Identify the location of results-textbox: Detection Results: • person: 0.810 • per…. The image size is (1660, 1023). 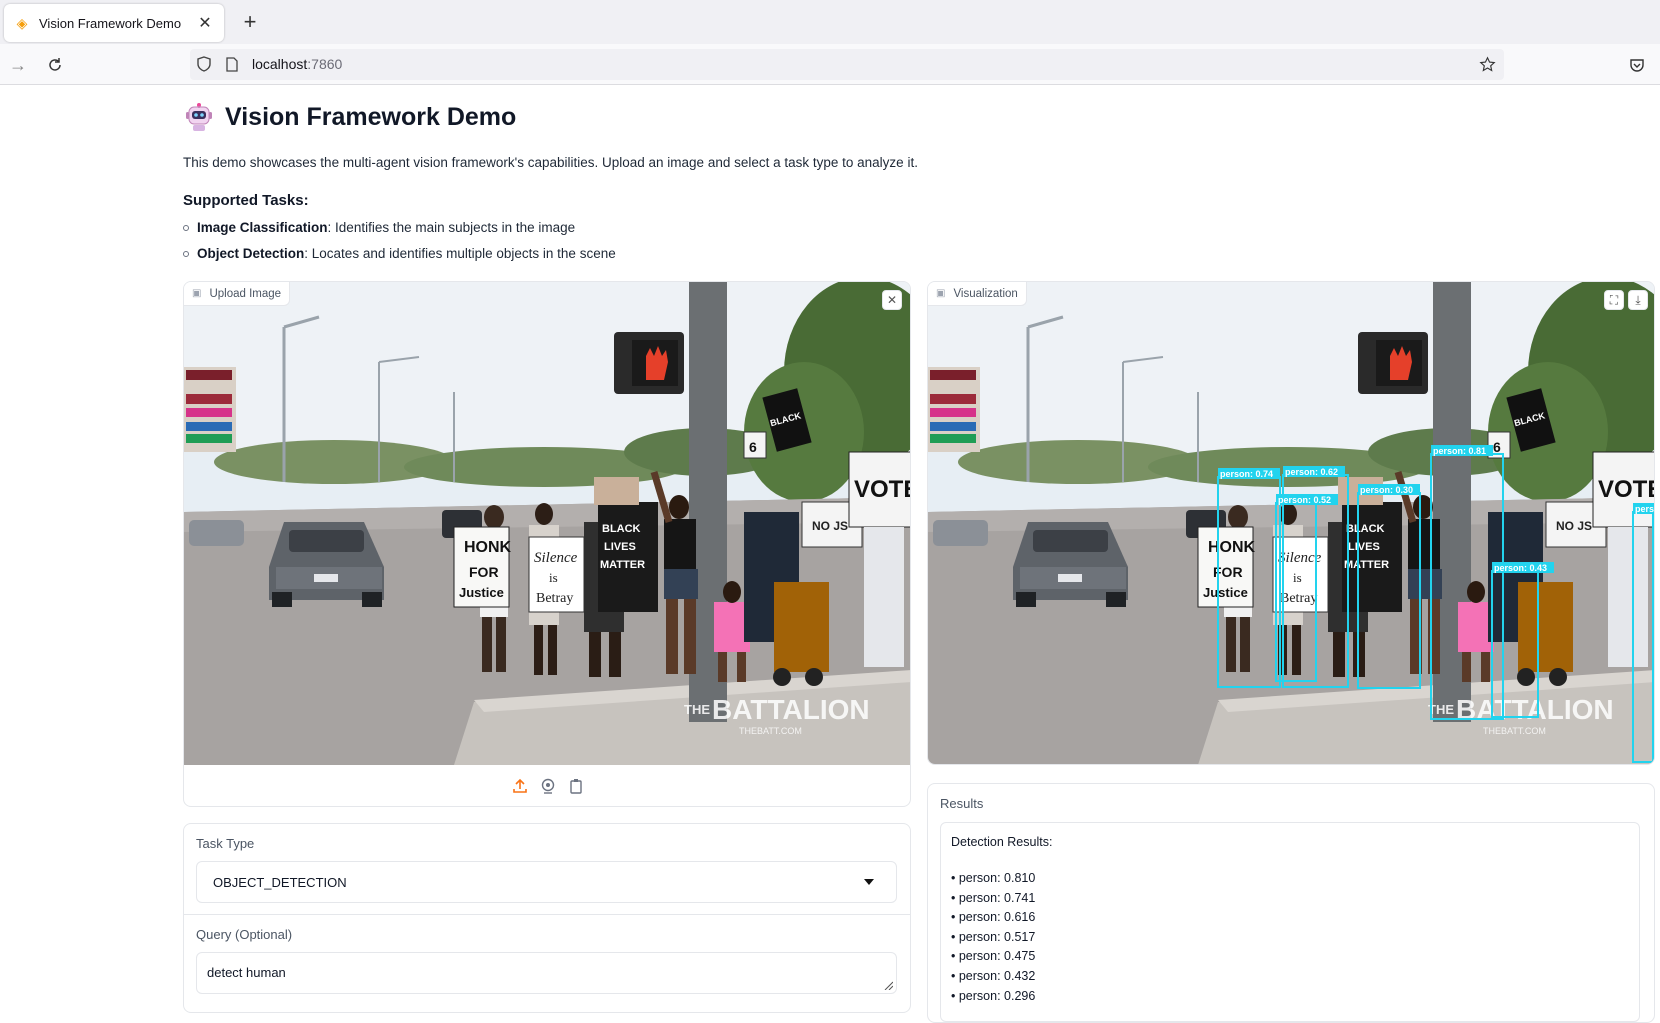
(1290, 922).